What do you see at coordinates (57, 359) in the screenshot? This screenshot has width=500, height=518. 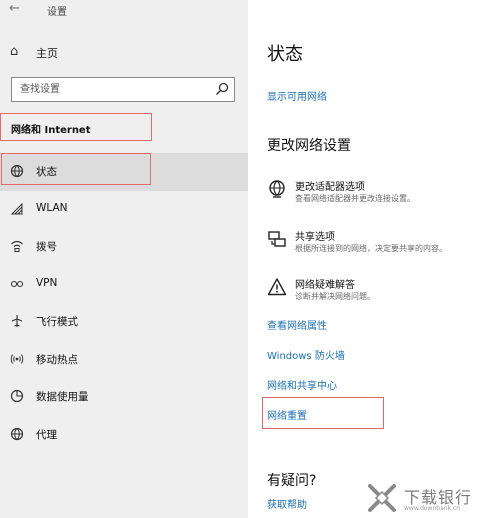 I see `sidebar-item-label: 移动热点` at bounding box center [57, 359].